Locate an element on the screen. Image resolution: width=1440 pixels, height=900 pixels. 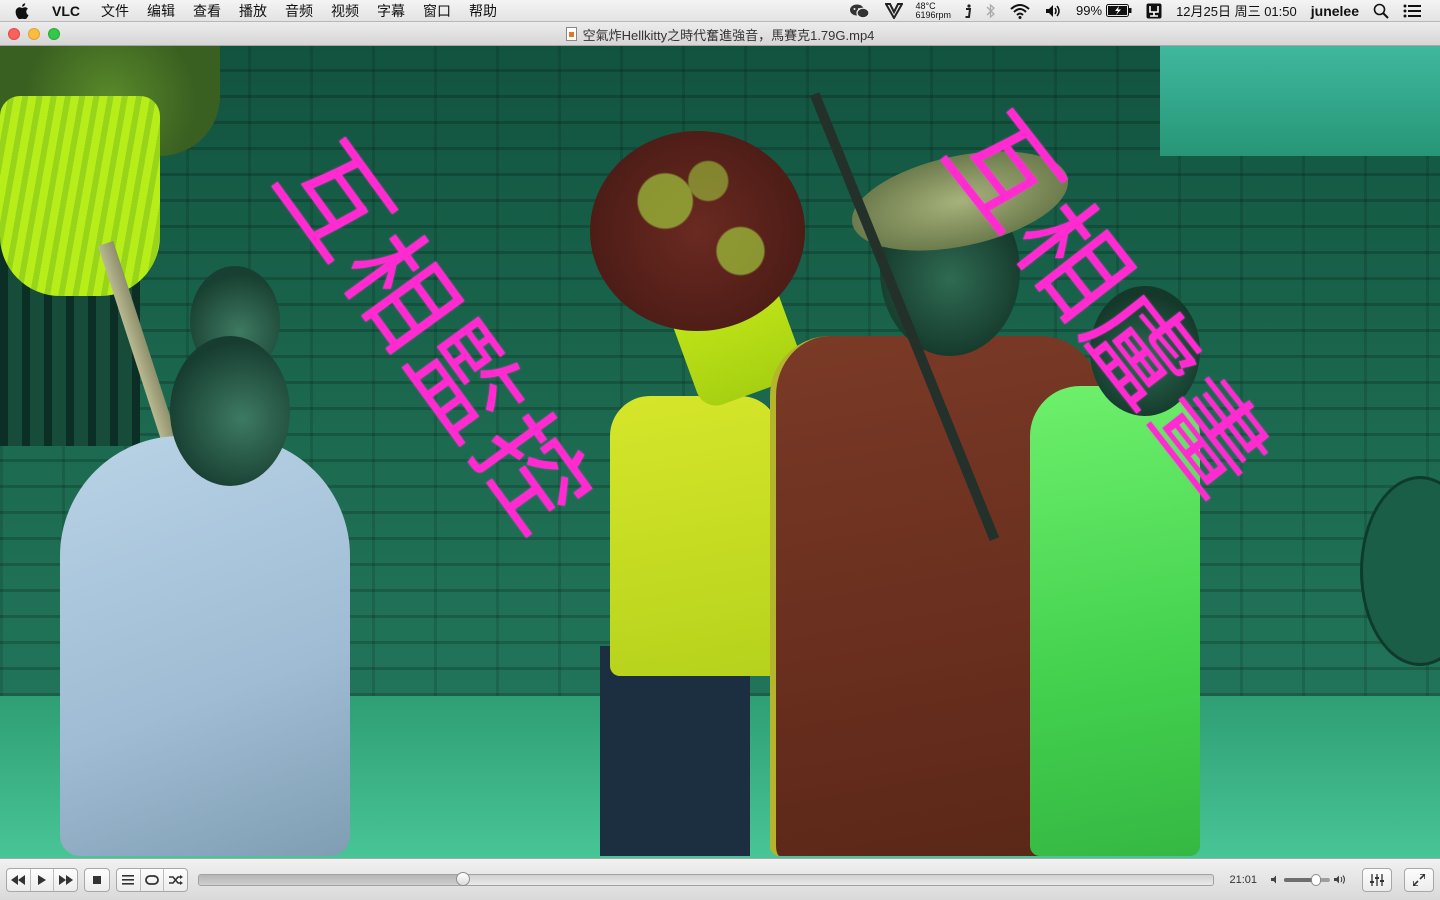
equalizer-icon is located at coordinates (1377, 879).